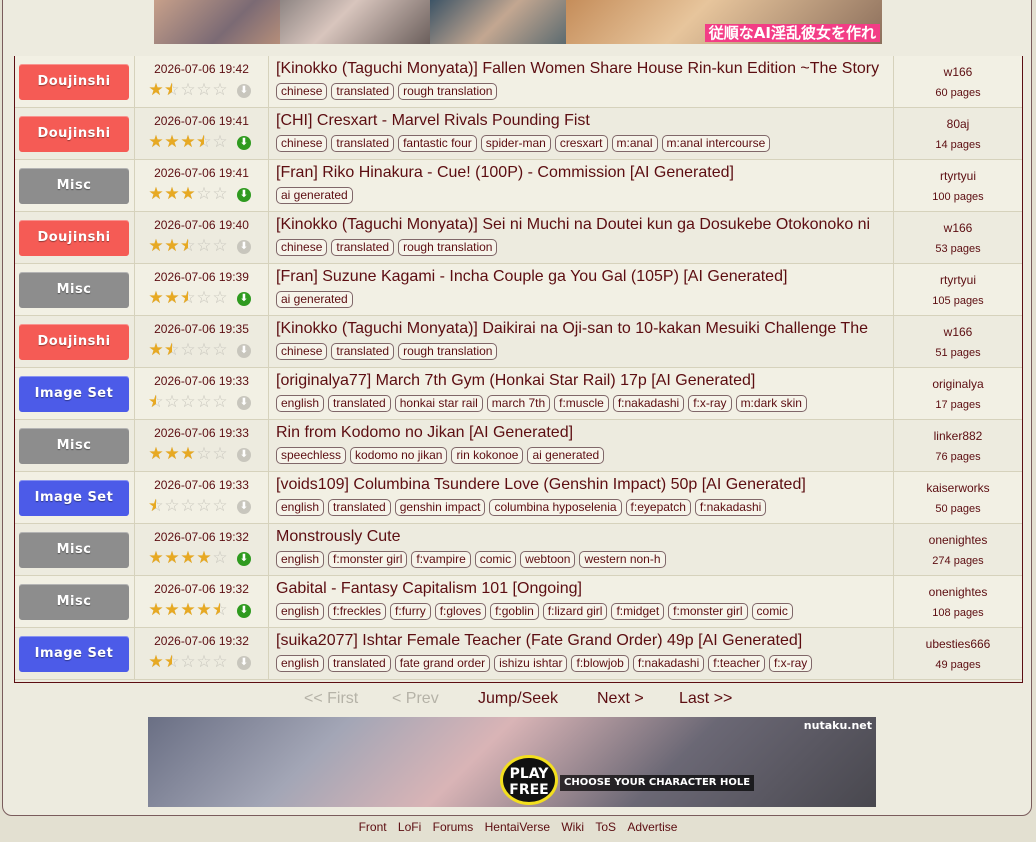  I want to click on next-page-link: Next >, so click(620, 699).